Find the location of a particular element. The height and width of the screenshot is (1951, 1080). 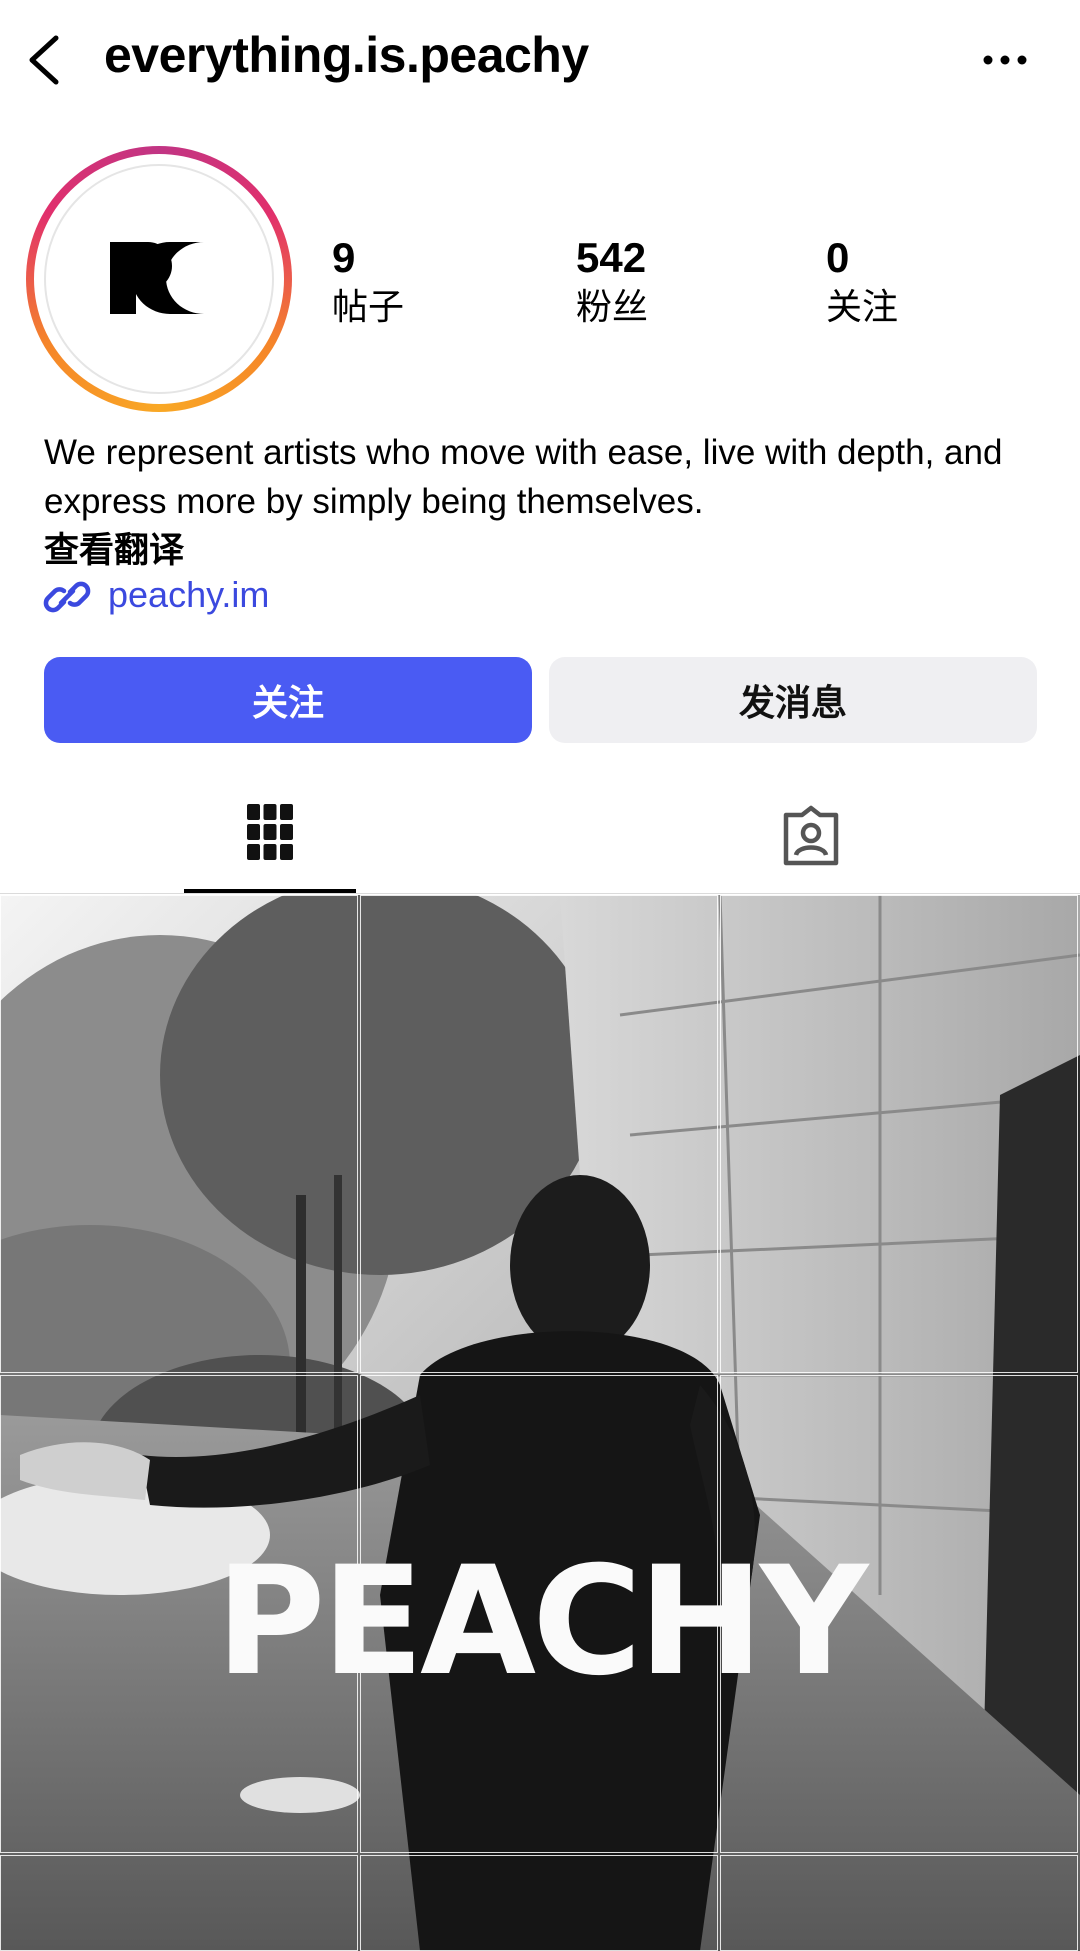

ellipsis-icon is located at coordinates (1005, 60).